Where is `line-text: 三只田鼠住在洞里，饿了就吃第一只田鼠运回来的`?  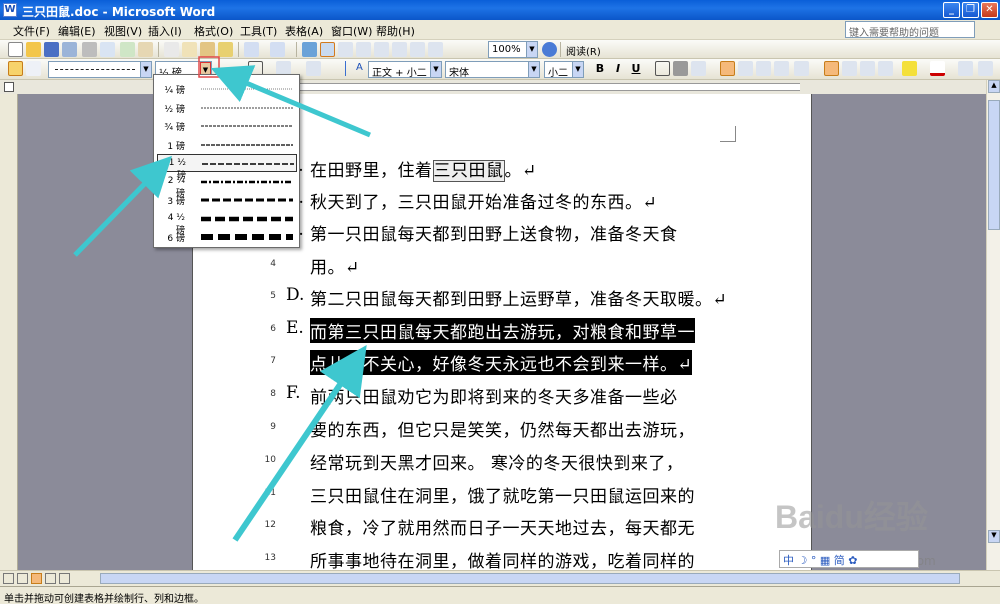
line-text: 三只田鼠住在洞里，饿了就吃第一只田鼠运回来的 is located at coordinates (502, 494).